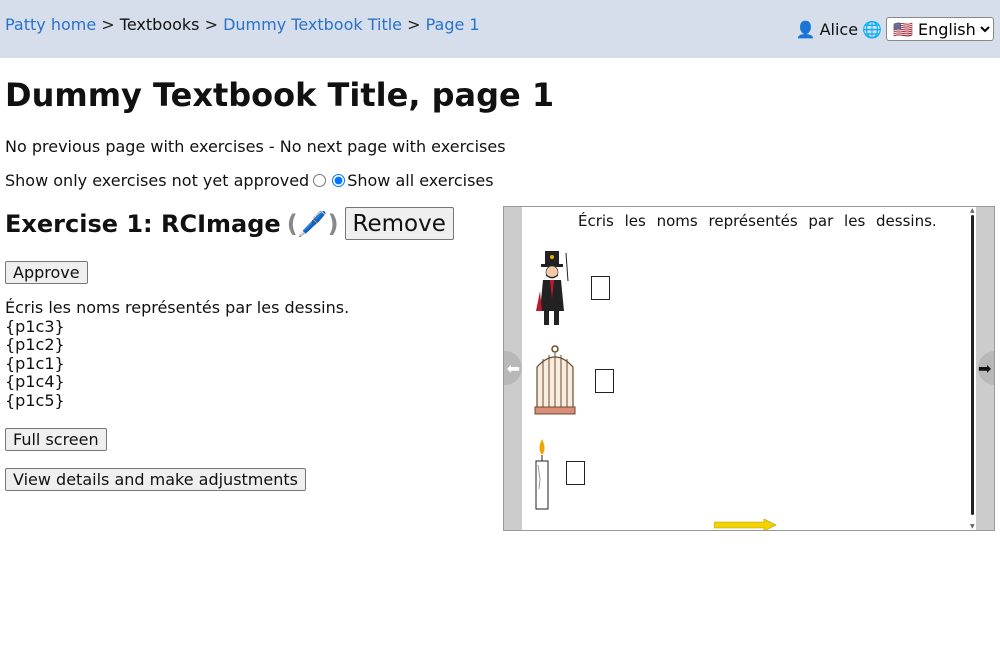 This screenshot has width=1000, height=660. I want to click on filter-not-approved-label: Show only exercises not yet approved, so click(157, 180).